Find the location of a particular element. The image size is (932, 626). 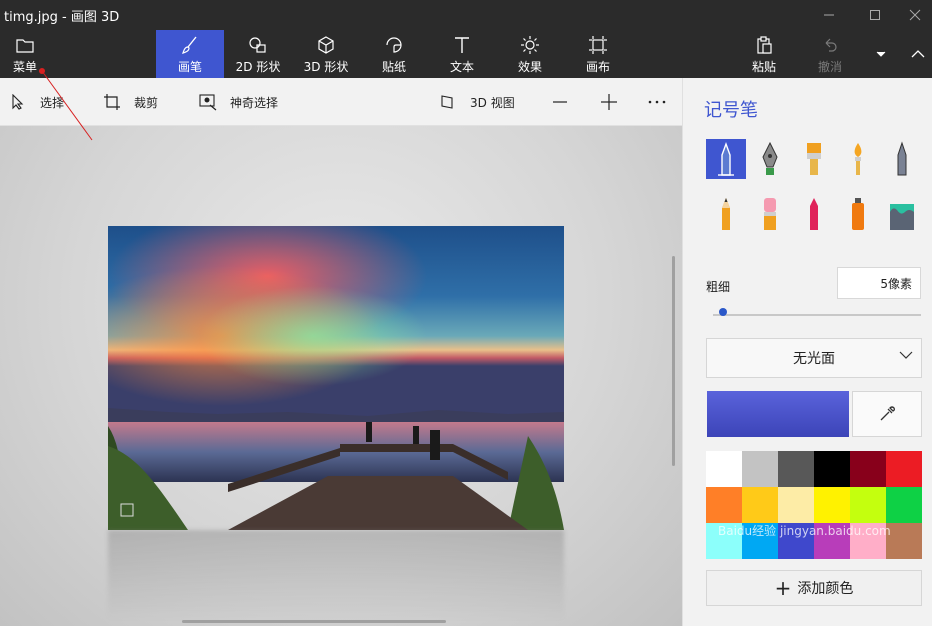

magic-select-button: 神奇选择 is located at coordinates (238, 102).